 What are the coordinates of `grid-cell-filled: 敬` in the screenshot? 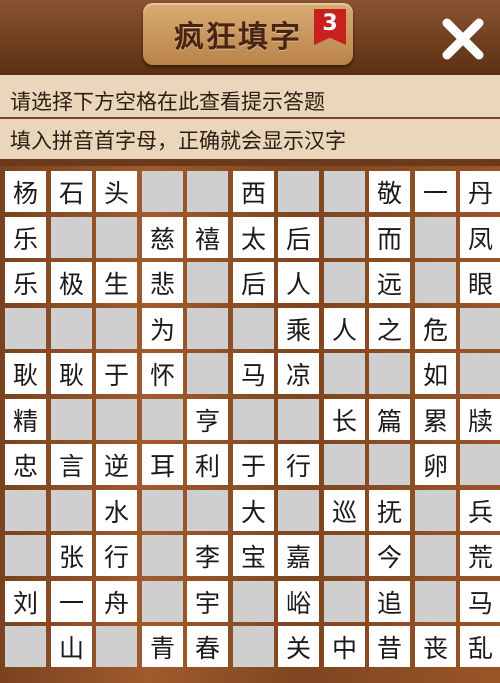 It's located at (389, 191).